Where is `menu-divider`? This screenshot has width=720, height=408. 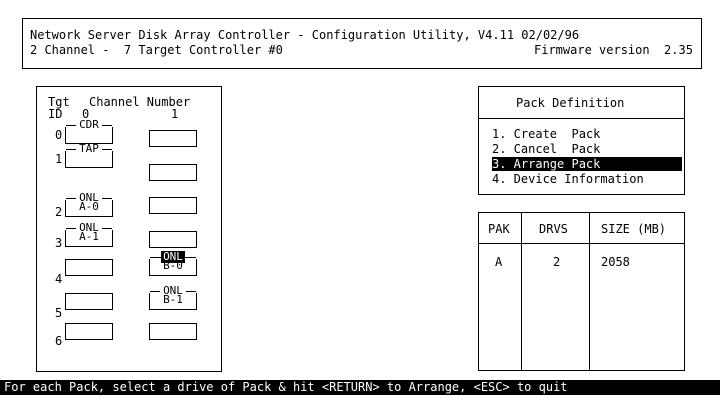
menu-divider is located at coordinates (581, 118).